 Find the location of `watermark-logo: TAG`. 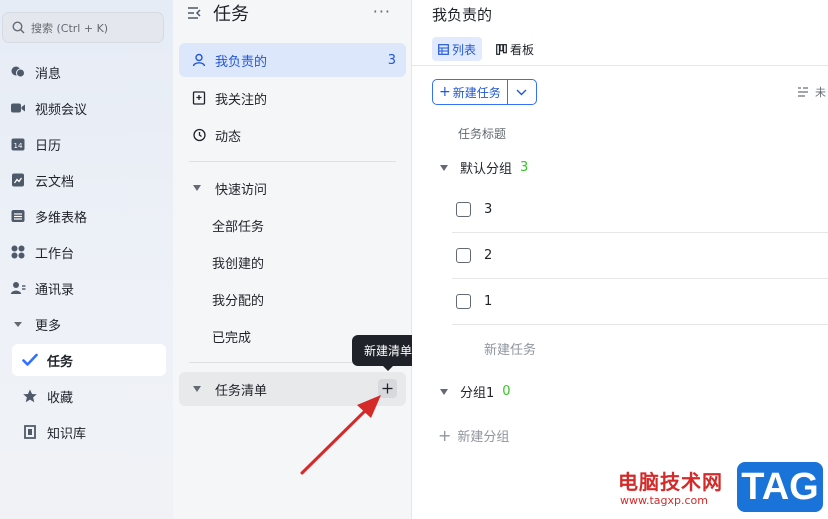

watermark-logo: TAG is located at coordinates (780, 487).